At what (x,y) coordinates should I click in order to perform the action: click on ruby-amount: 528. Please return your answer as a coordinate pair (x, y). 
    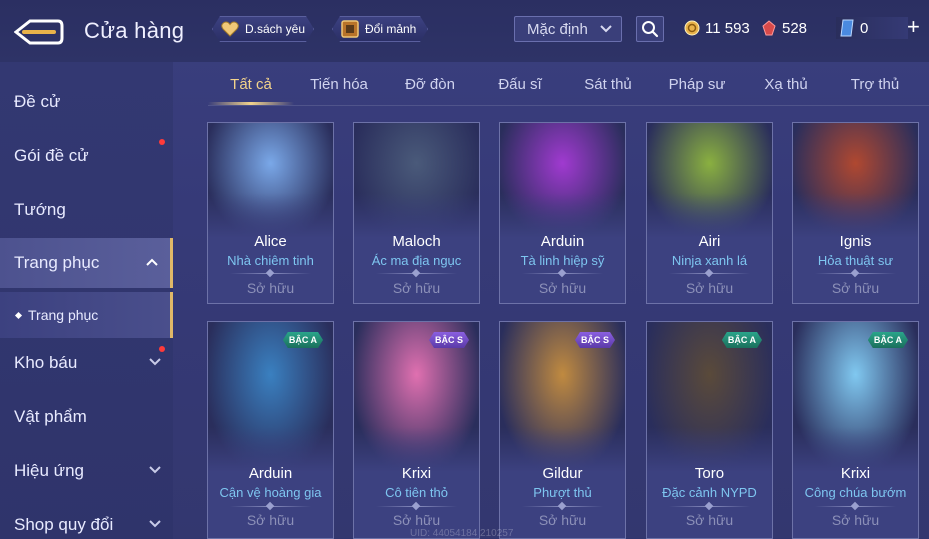
    Looking at the image, I should click on (795, 28).